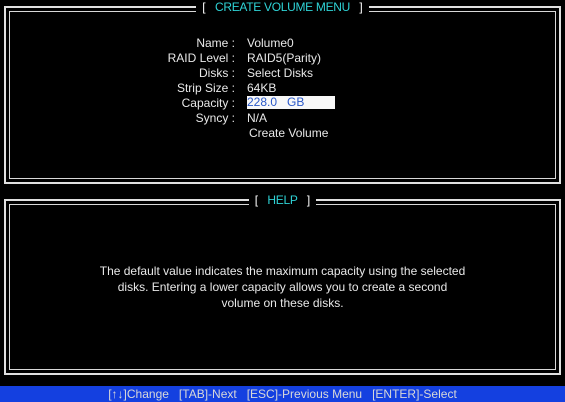  I want to click on capacity-input: 228.0 GB, so click(291, 102).